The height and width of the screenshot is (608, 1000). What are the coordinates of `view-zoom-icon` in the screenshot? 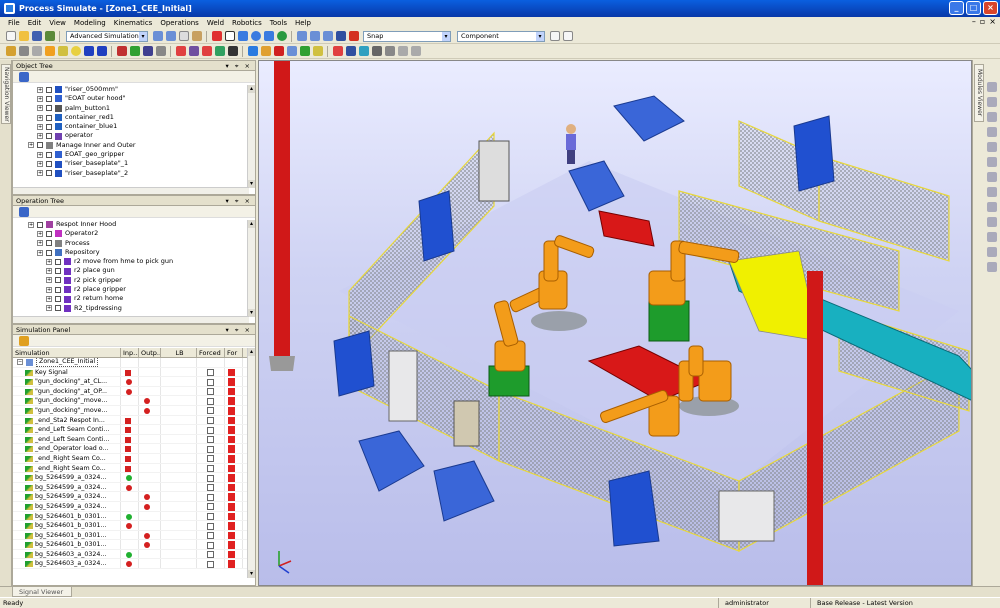 It's located at (992, 117).